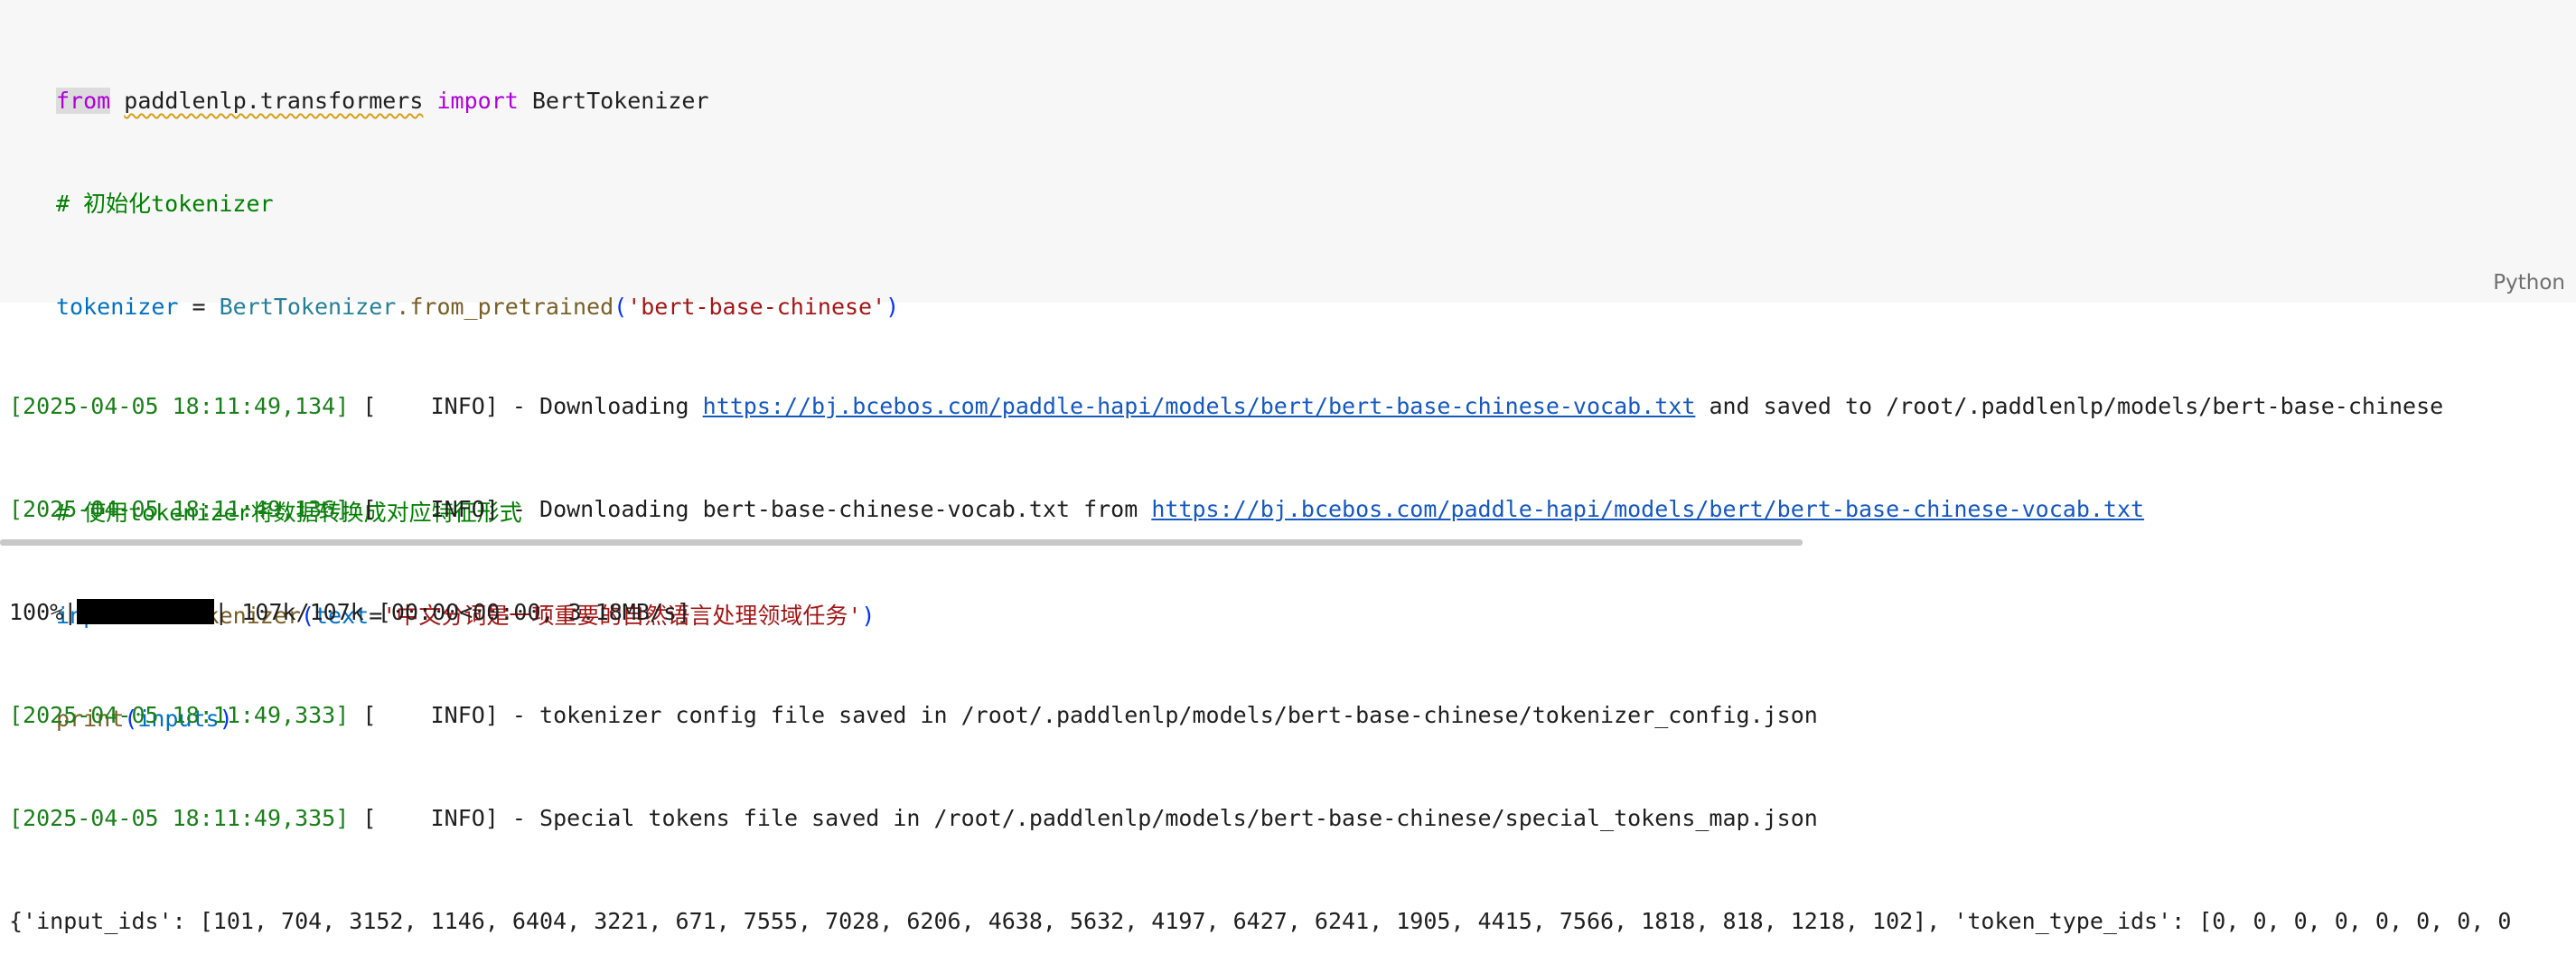 The height and width of the screenshot is (973, 2576). Describe the element at coordinates (179, 715) in the screenshot. I see `log-timestamp: [2025-04-05 18:11:49,333]` at that location.